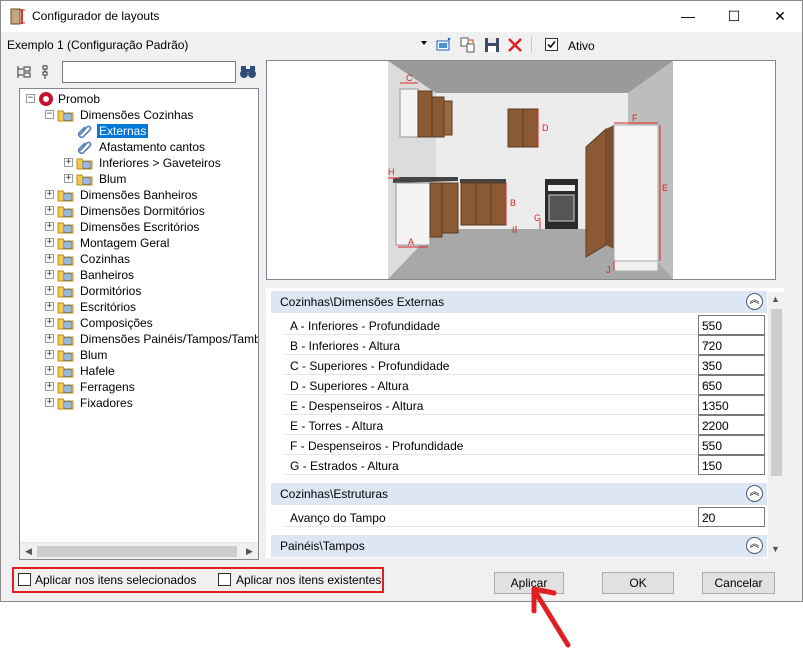 The image size is (803, 671). I want to click on close-button: ✕, so click(780, 16).